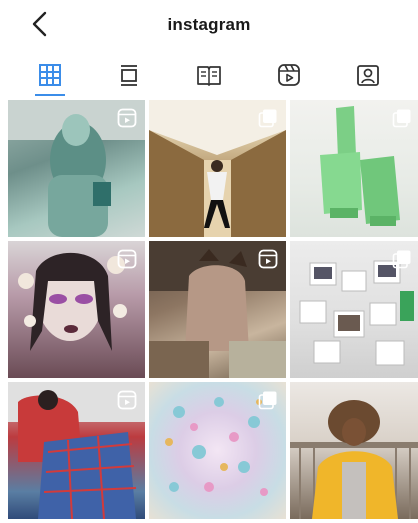  I want to click on tab-reels, so click(289, 75).